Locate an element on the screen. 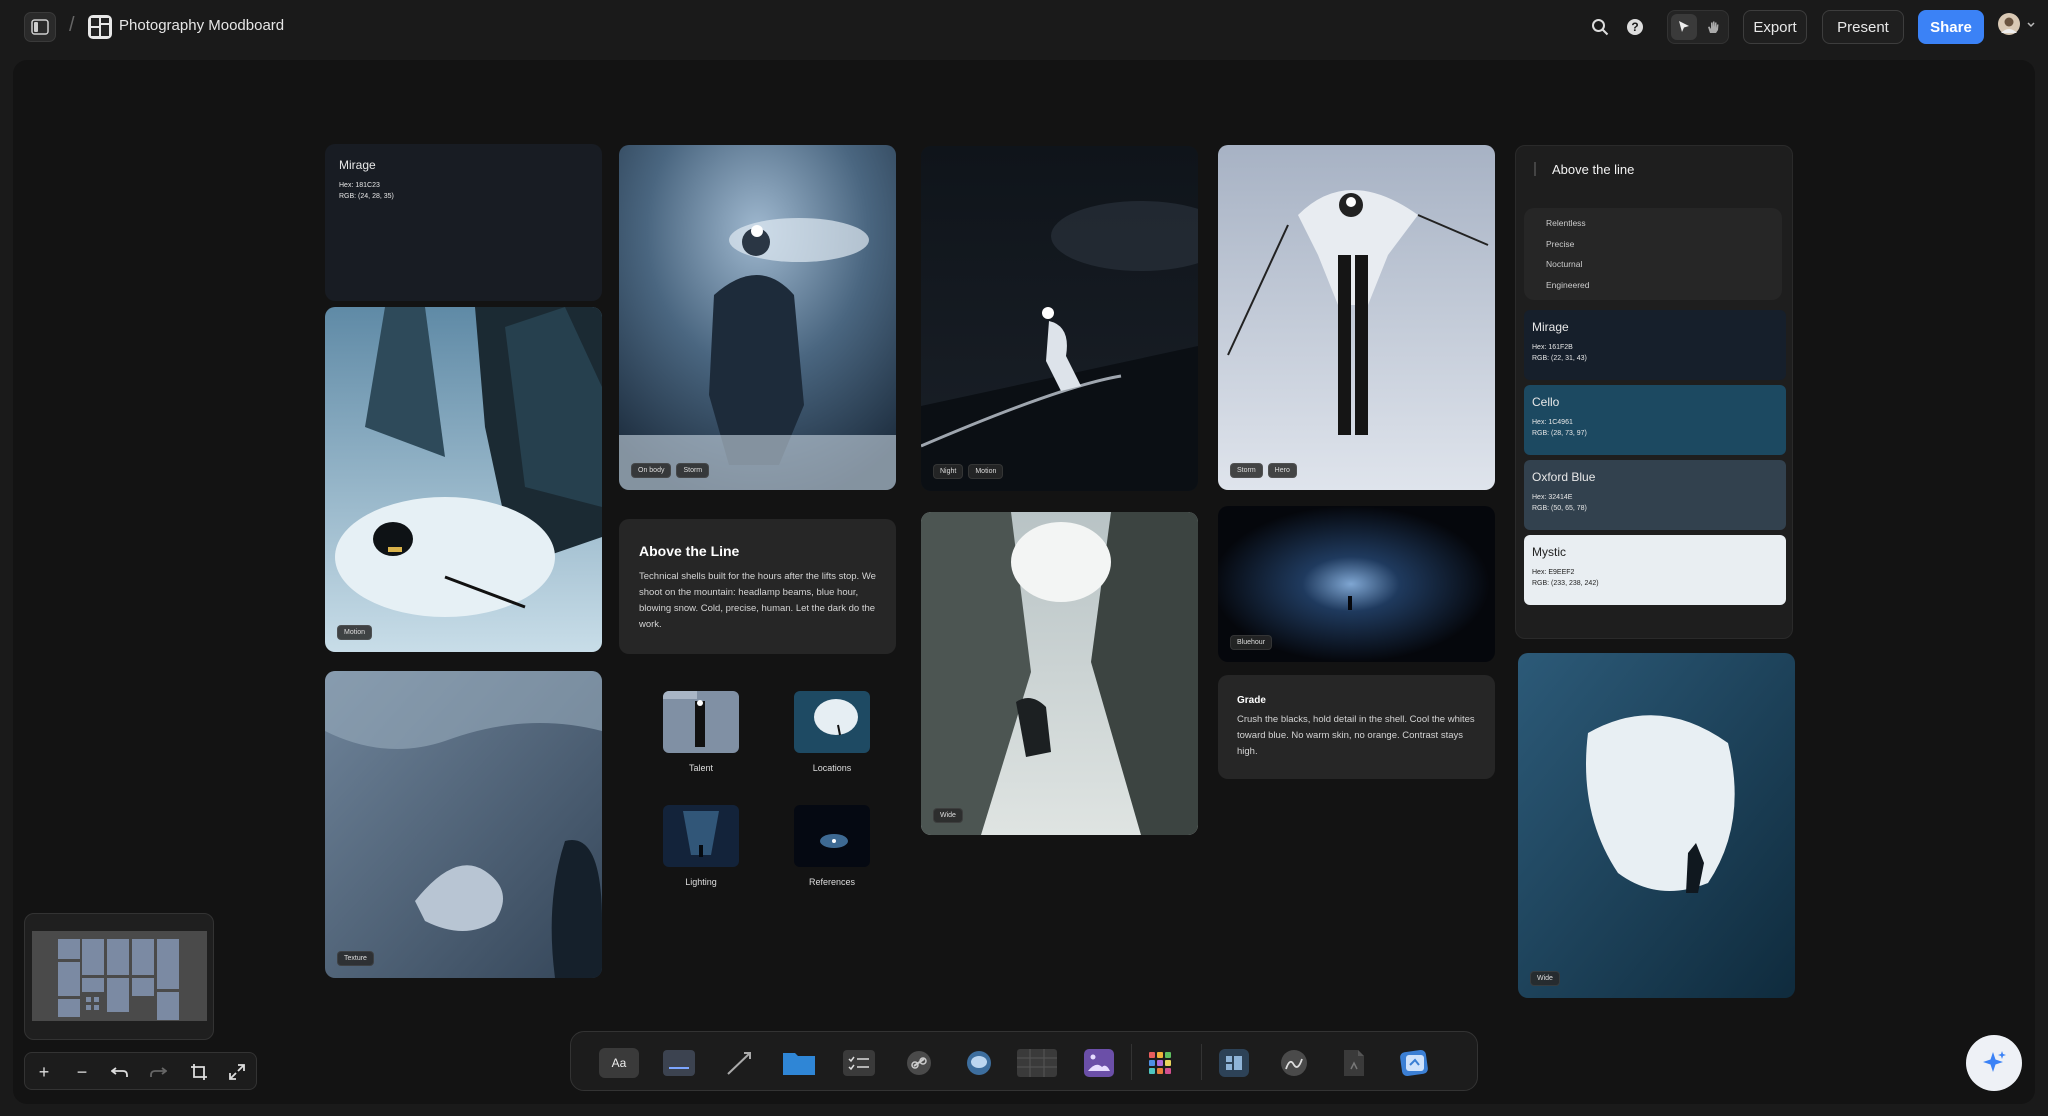  hand-tool-button is located at coordinates (1713, 27).